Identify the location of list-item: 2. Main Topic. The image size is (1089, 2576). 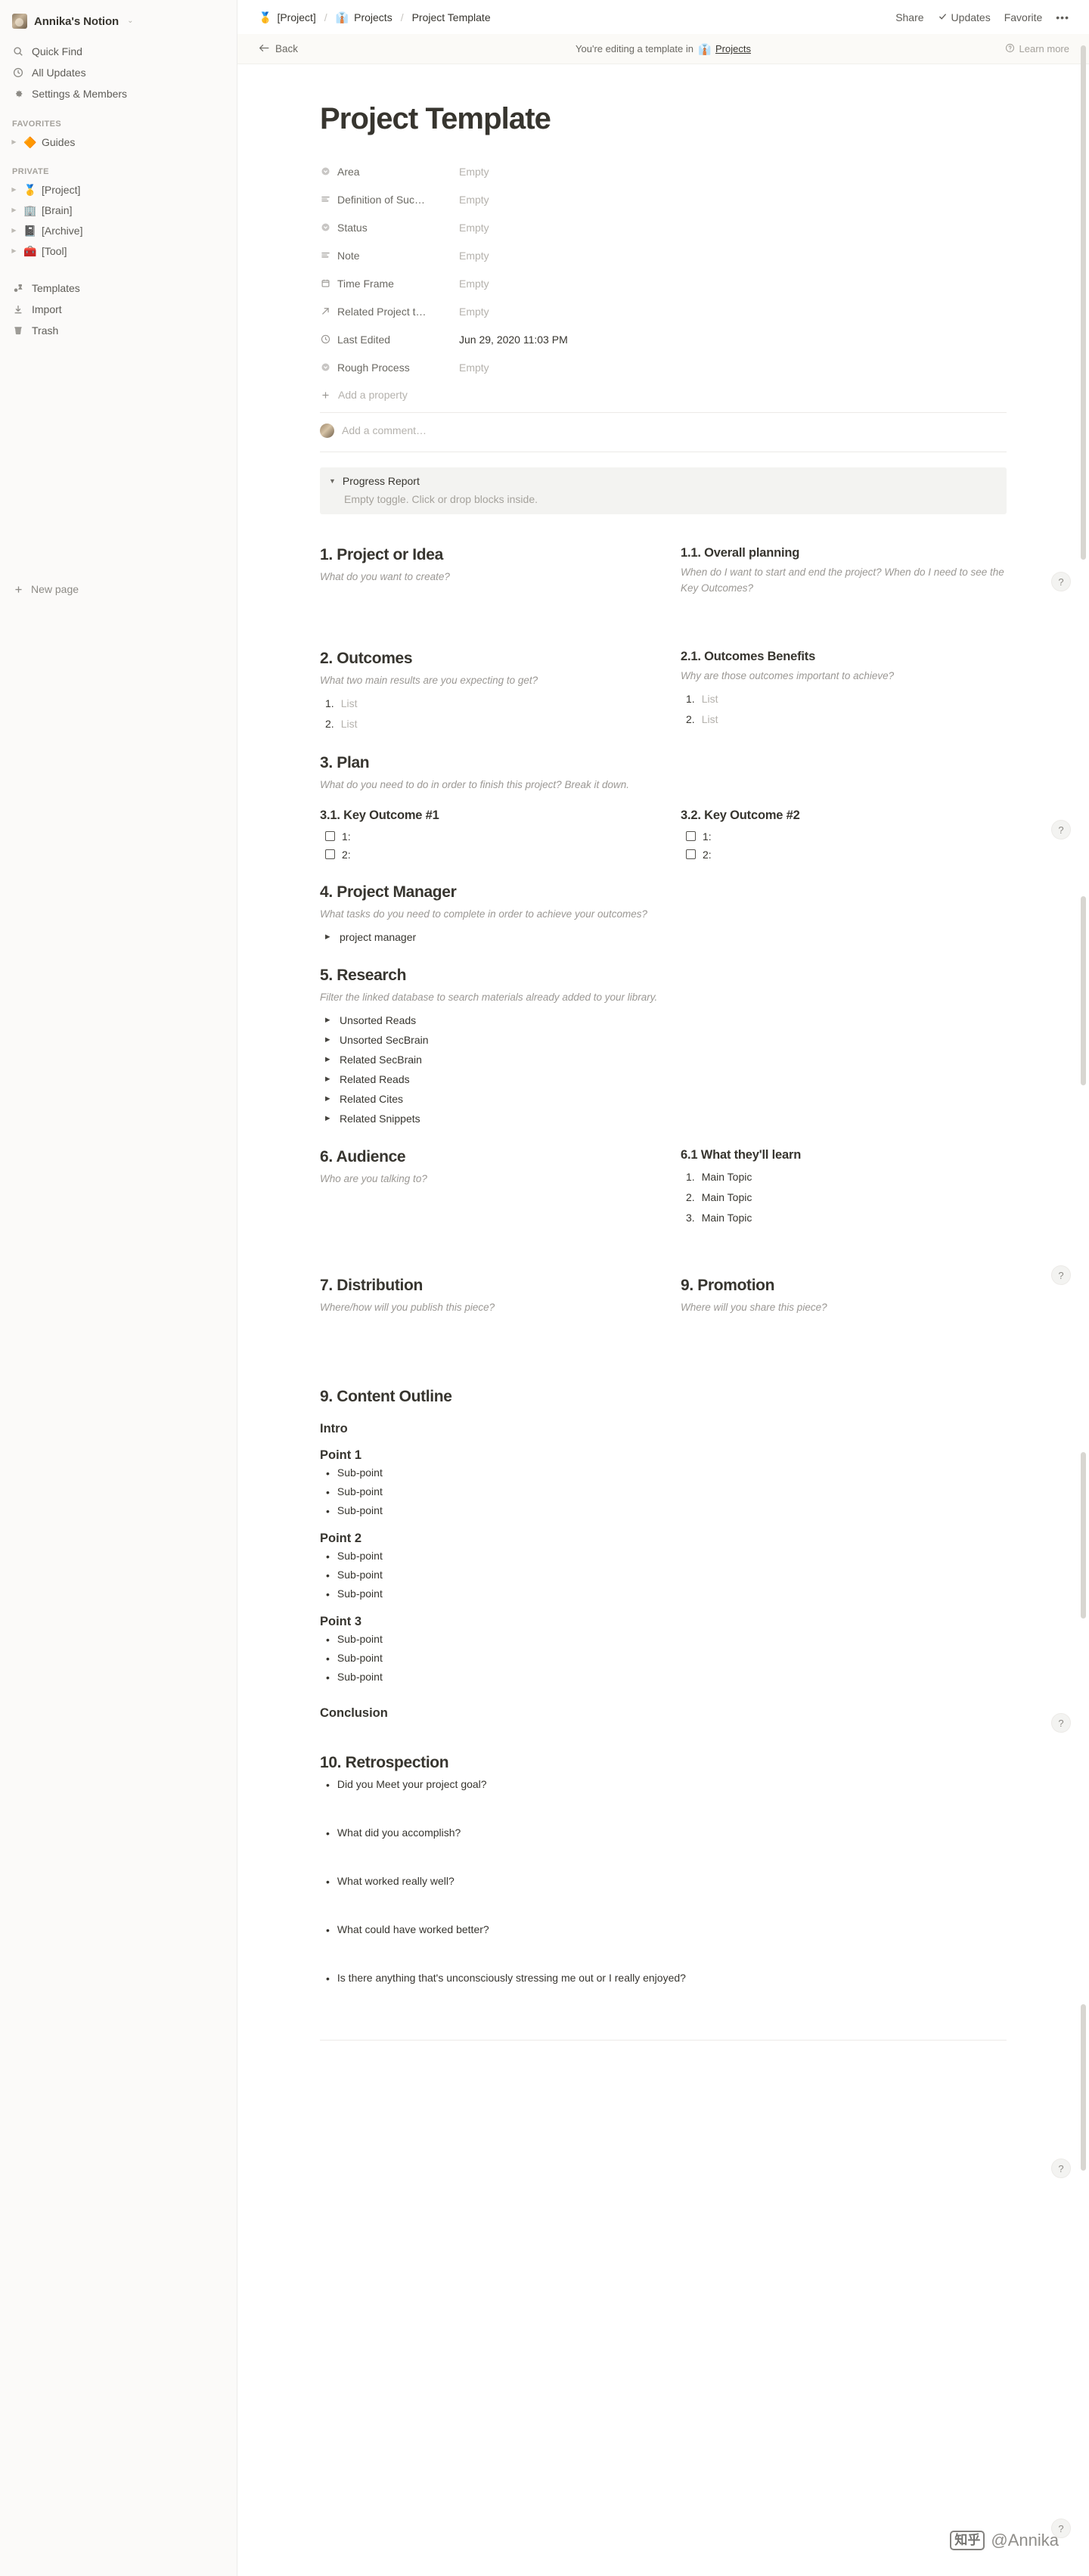
(844, 1197).